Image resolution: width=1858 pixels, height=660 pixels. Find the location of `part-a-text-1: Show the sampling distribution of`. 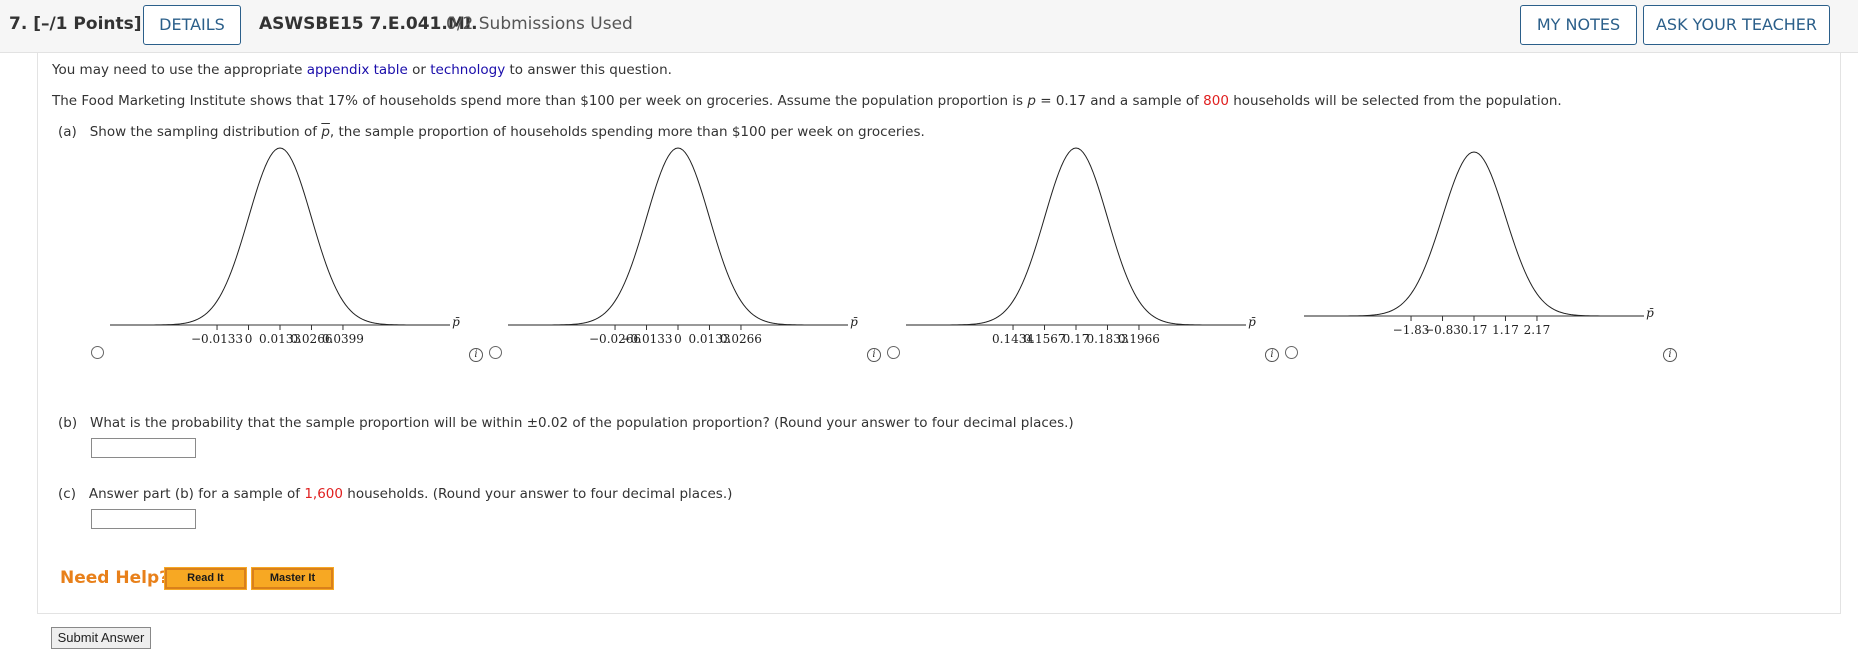

part-a-text-1: Show the sampling distribution of is located at coordinates (205, 132).